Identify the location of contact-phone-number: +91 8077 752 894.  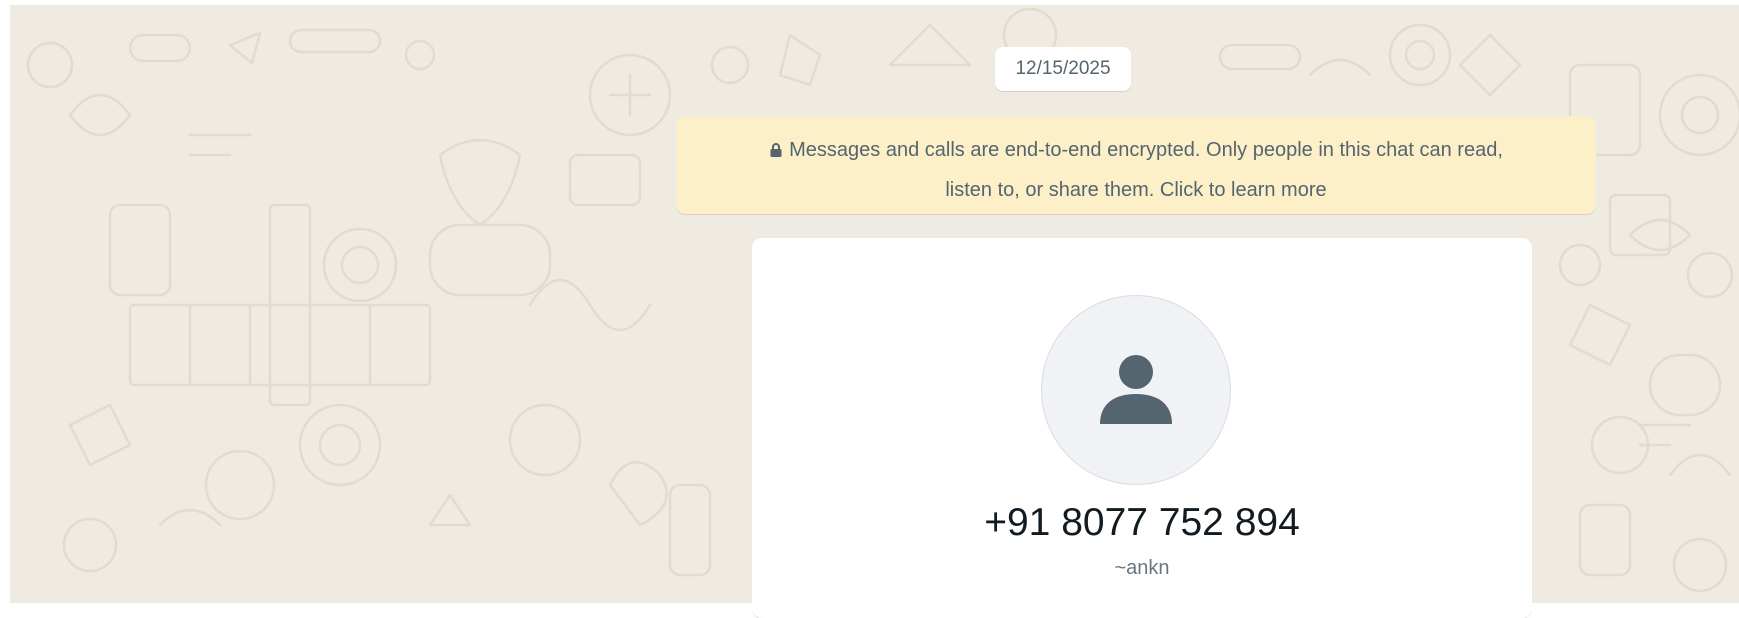
(1142, 522).